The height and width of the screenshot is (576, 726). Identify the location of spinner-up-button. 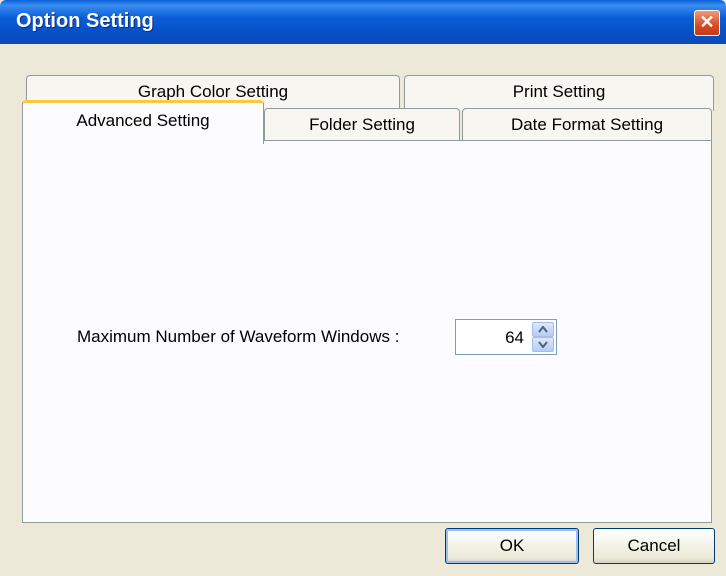
(543, 329).